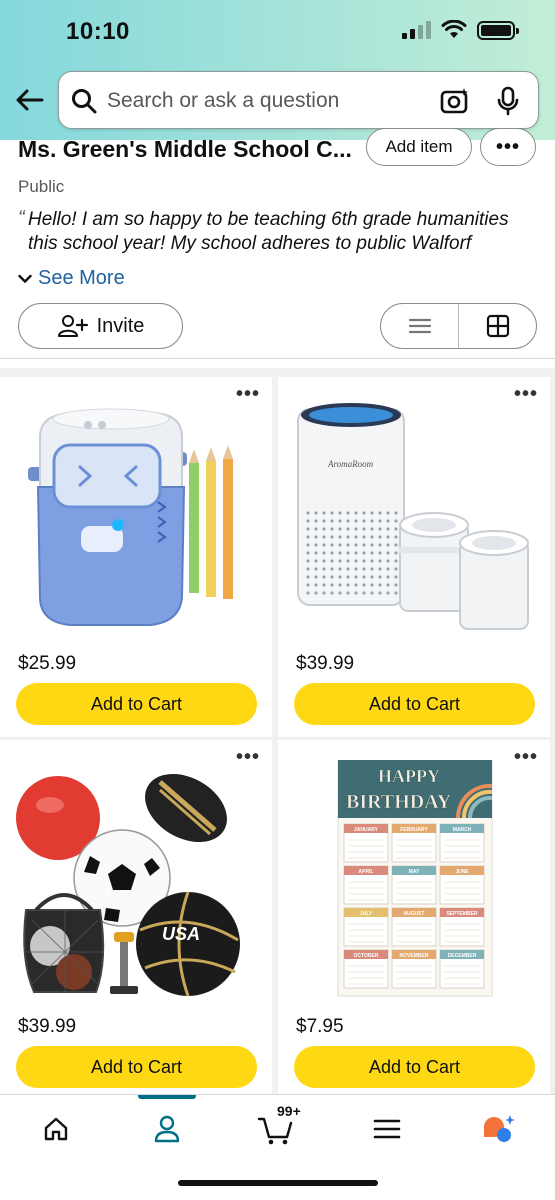 The image size is (555, 1200). What do you see at coordinates (277, 1126) in the screenshot?
I see `nav-cart: 99+` at bounding box center [277, 1126].